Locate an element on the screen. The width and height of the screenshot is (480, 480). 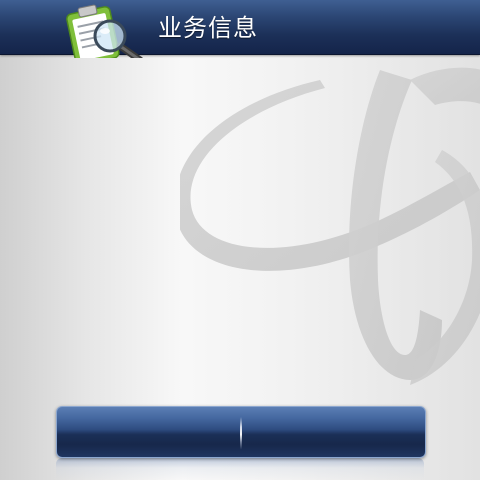
page-title: 业务信息 is located at coordinates (208, 28).